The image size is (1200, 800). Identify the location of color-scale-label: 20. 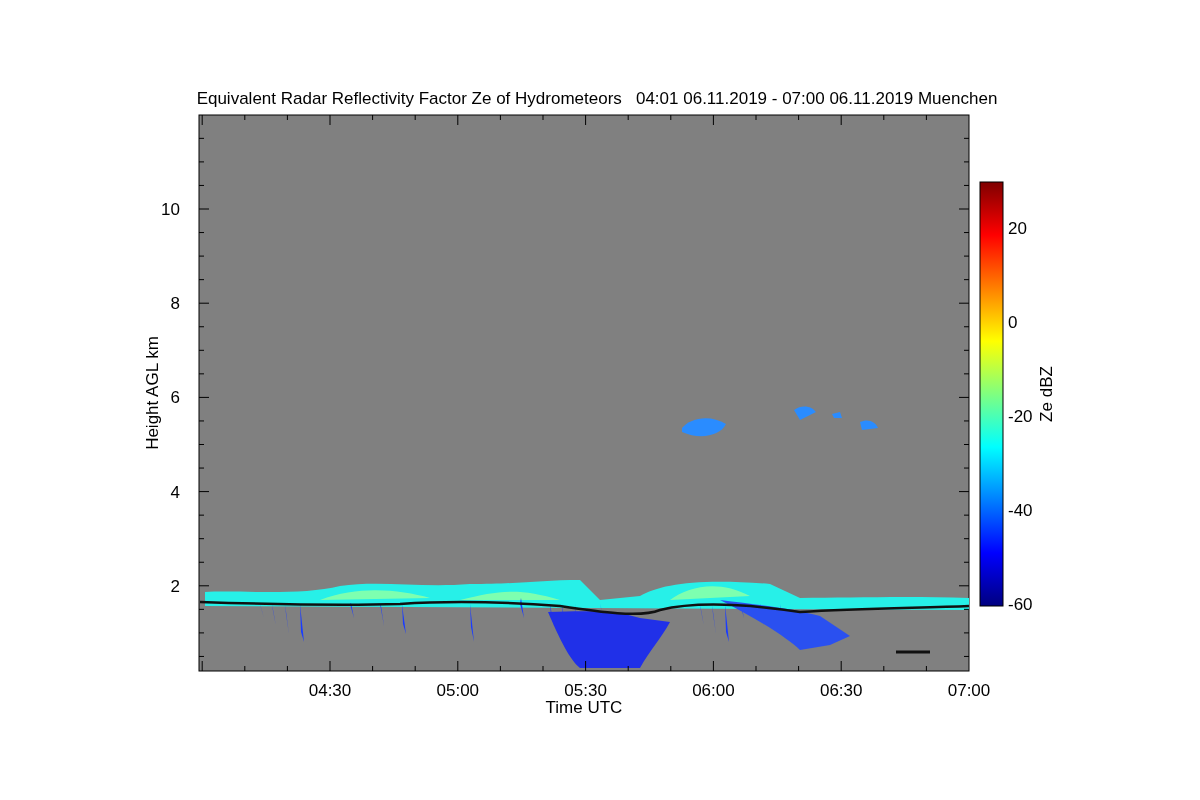
(1017, 228).